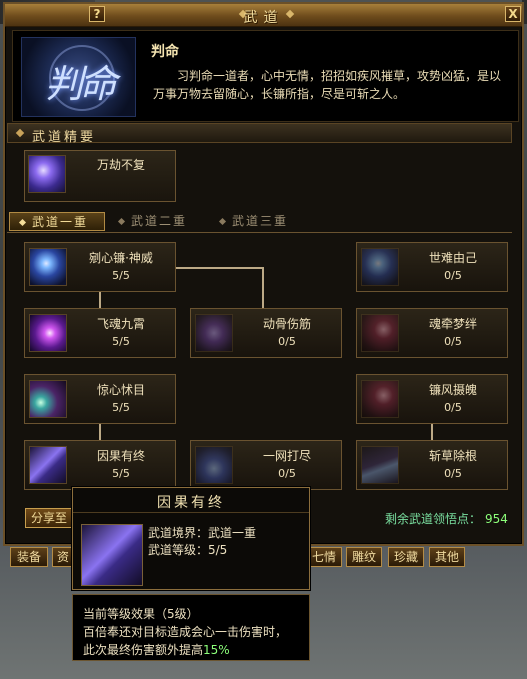 This screenshot has width=527, height=679. What do you see at coordinates (432, 333) in the screenshot?
I see `skill-node: 魂牵梦绊 0/5` at bounding box center [432, 333].